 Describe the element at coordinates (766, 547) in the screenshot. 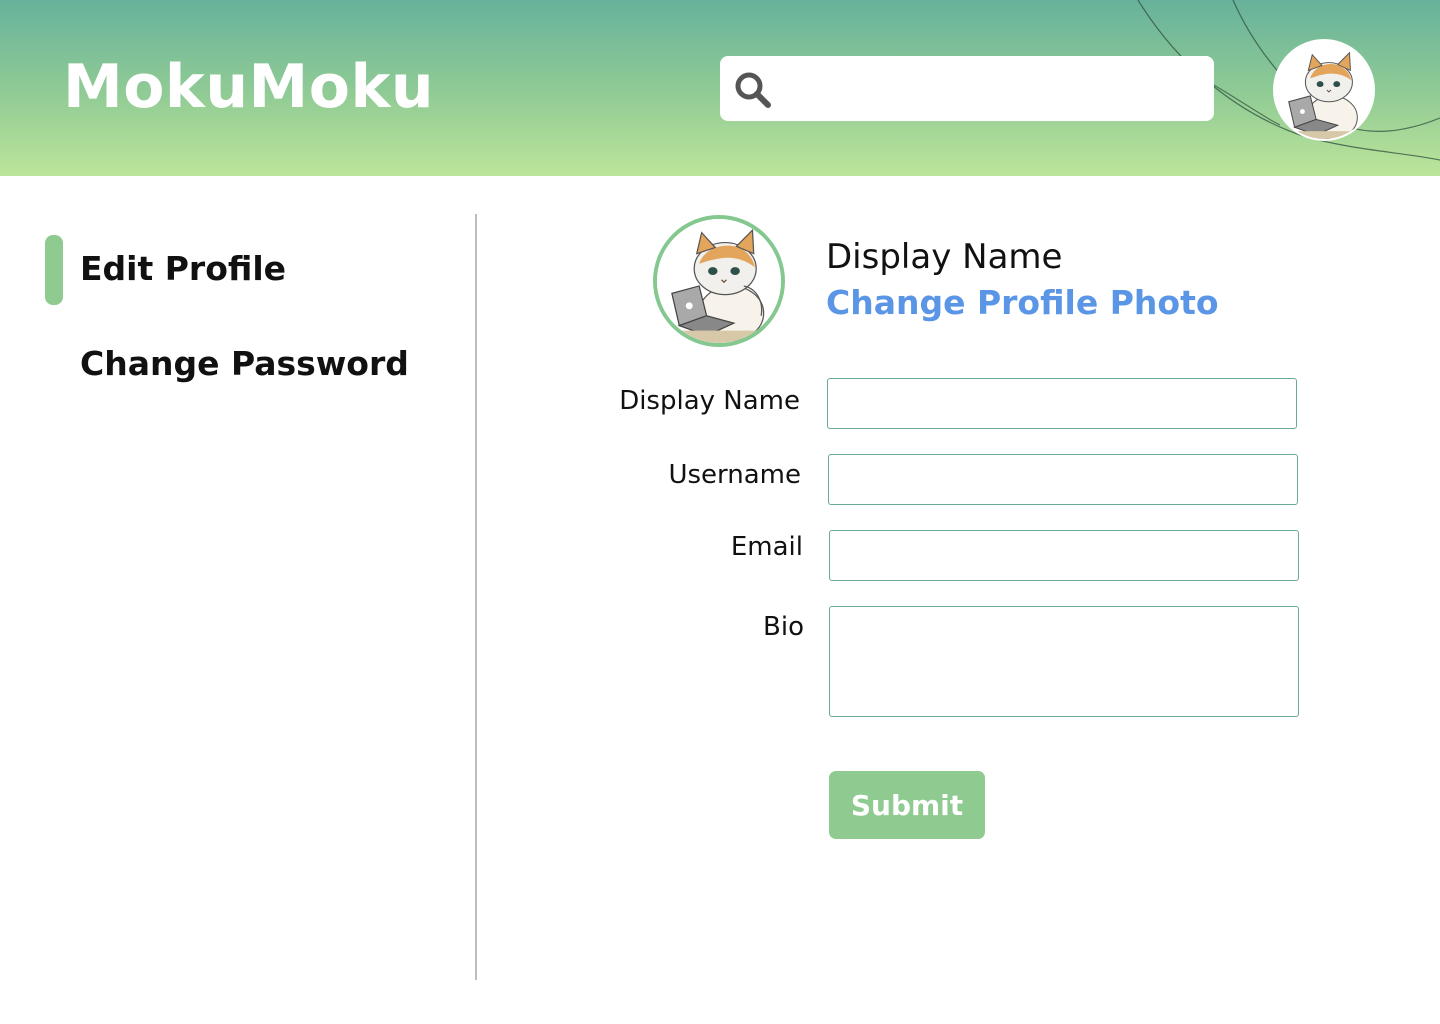

I see `email-label: Email` at that location.